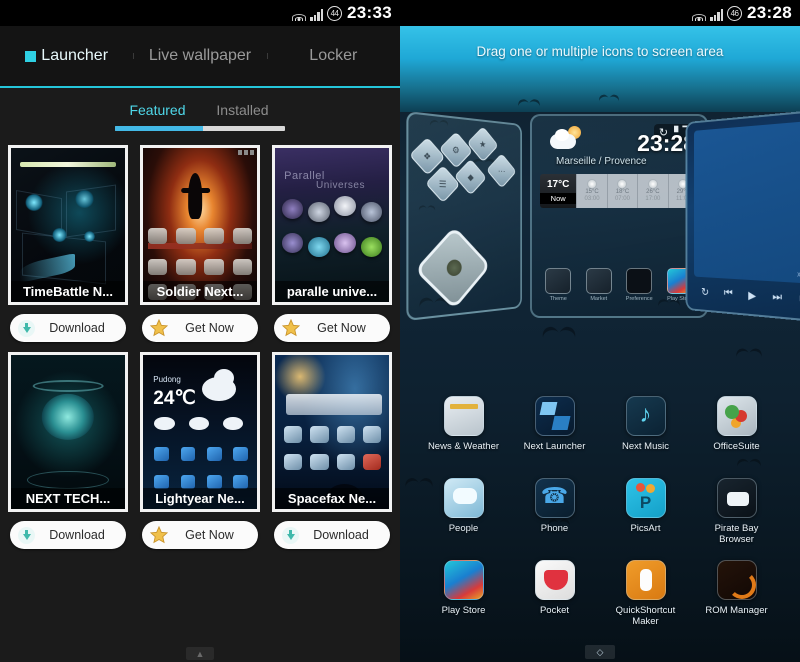 The height and width of the screenshot is (662, 800). I want to click on app-item-news-weather: News & Weather, so click(463, 431).